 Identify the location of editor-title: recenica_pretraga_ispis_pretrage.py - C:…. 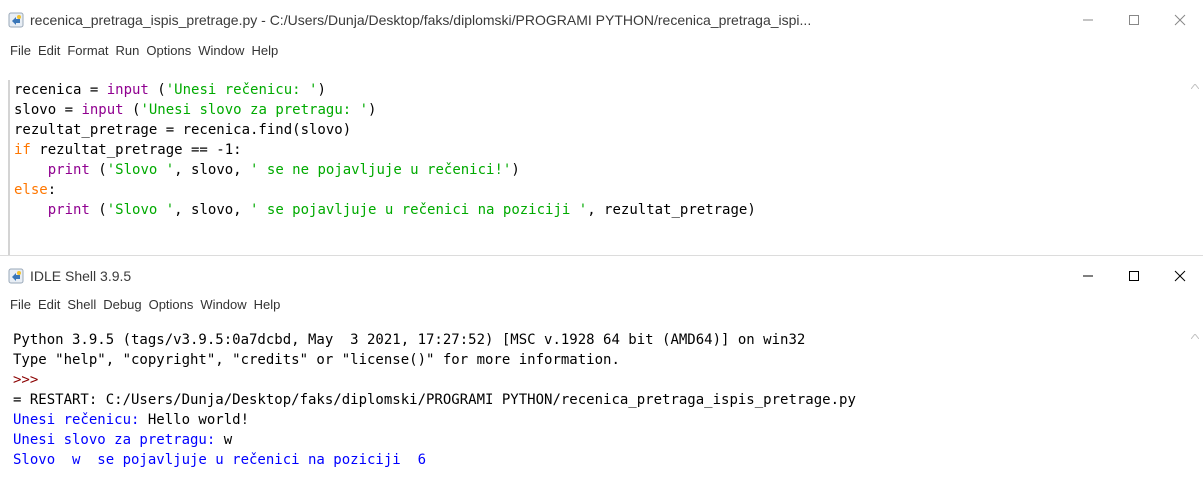
(421, 20).